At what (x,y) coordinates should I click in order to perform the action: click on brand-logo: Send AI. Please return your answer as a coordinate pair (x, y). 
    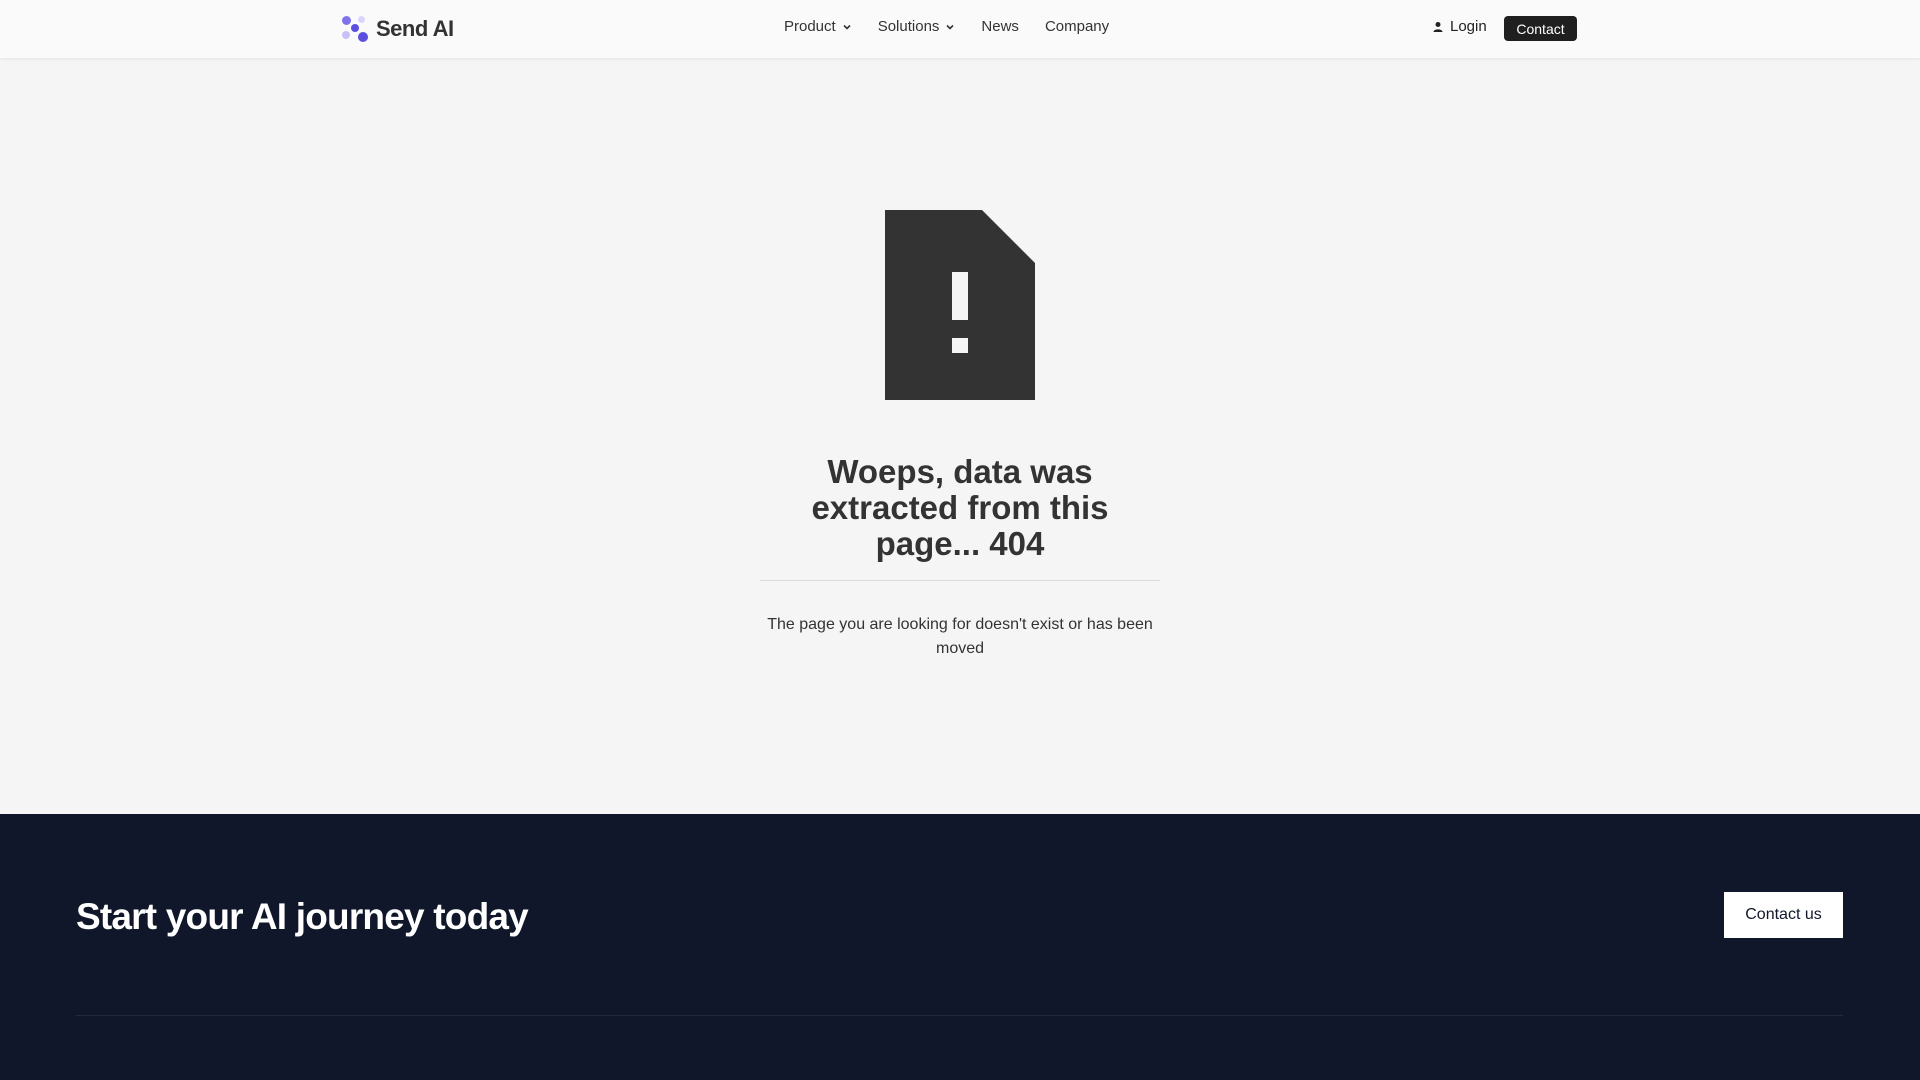
    Looking at the image, I should click on (398, 29).